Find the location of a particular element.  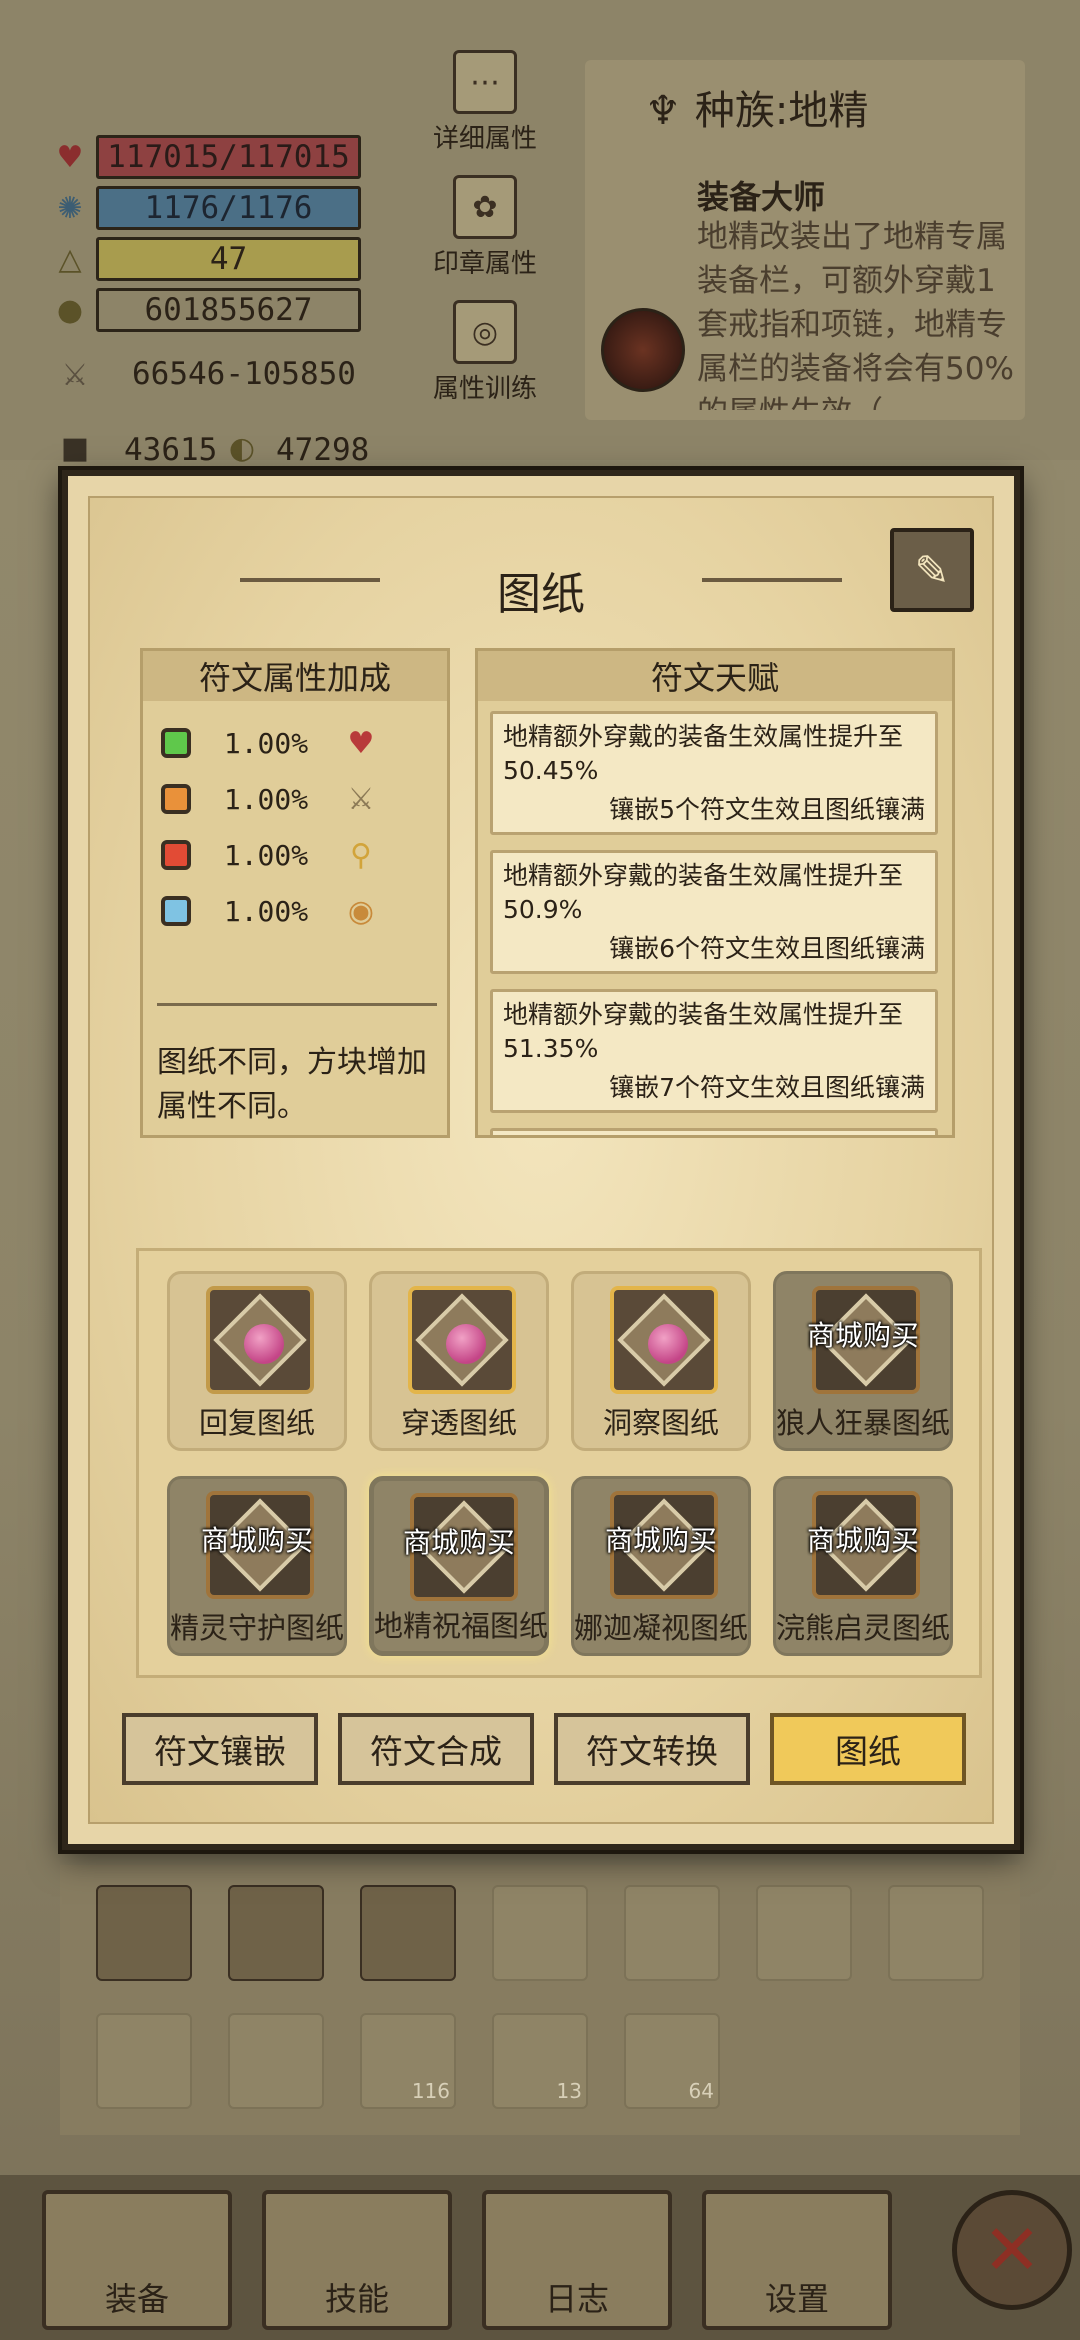

talent-card: 地精额外穿戴的装备生效属性提升至50.45% 镶嵌5个符文生效且图纸镶满 is located at coordinates (714, 773).